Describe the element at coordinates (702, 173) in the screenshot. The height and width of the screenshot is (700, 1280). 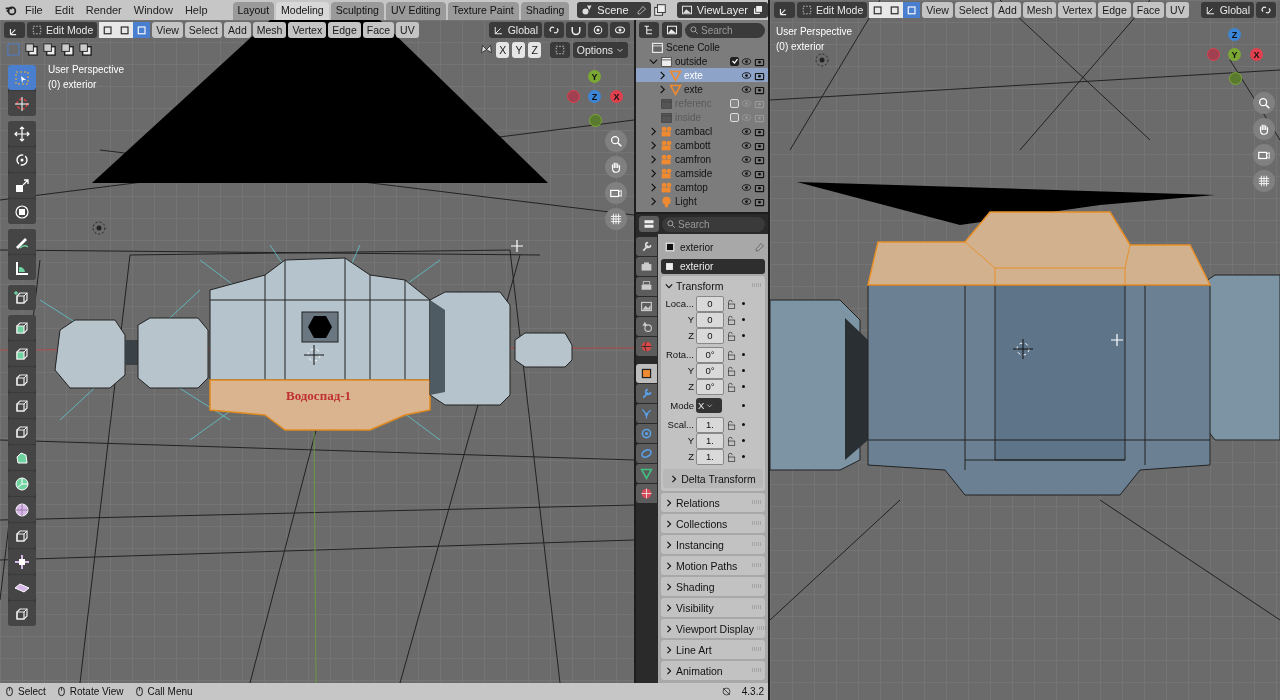
I see `outliner-row: camside` at that location.